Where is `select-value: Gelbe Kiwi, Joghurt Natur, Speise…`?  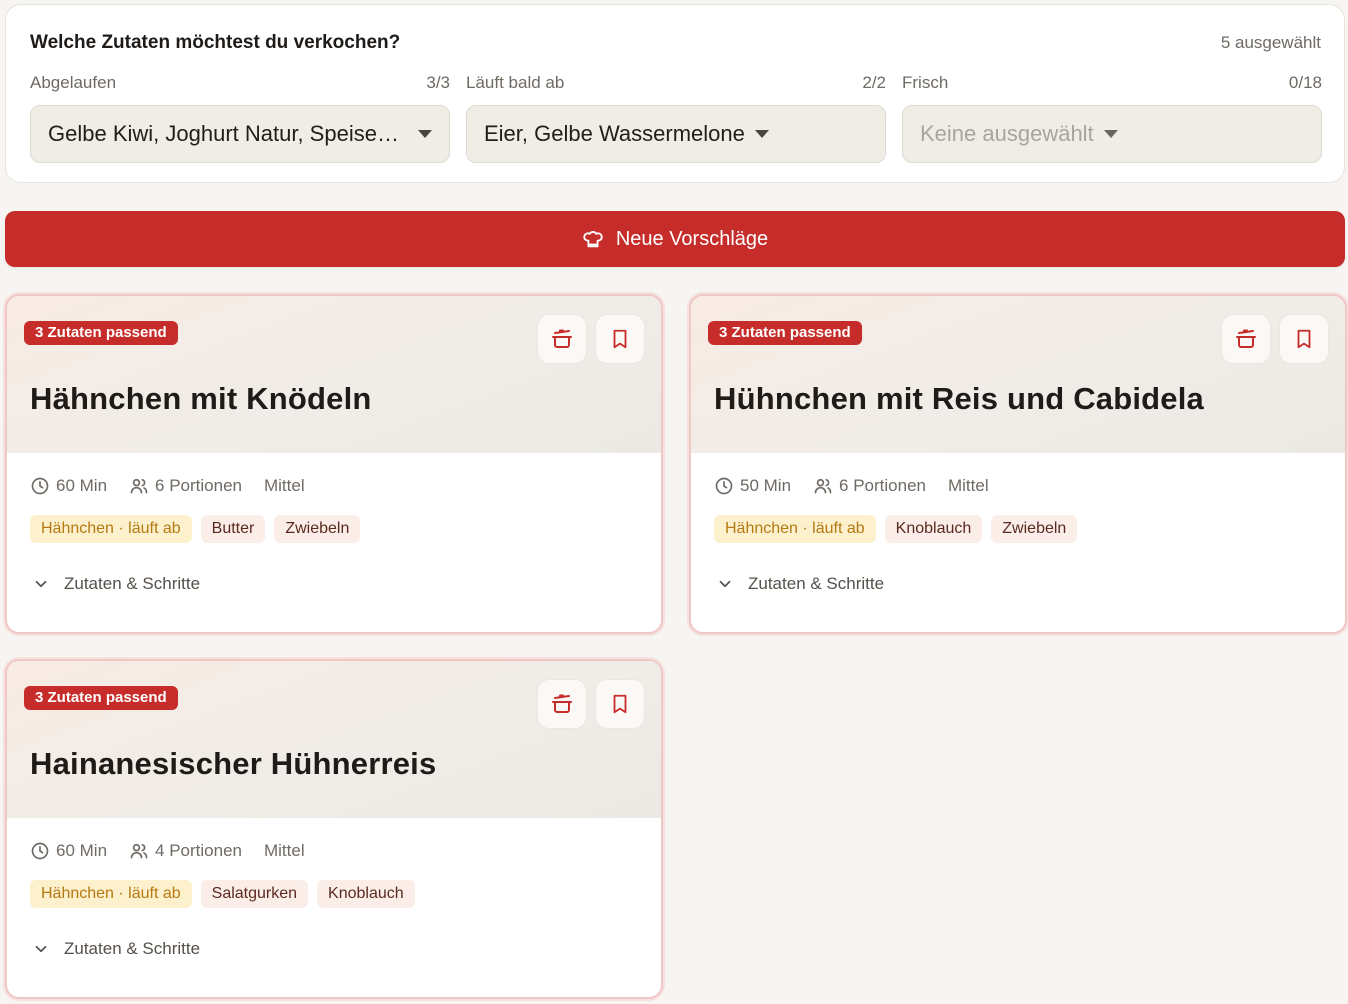 select-value: Gelbe Kiwi, Joghurt Natur, Speise… is located at coordinates (223, 133).